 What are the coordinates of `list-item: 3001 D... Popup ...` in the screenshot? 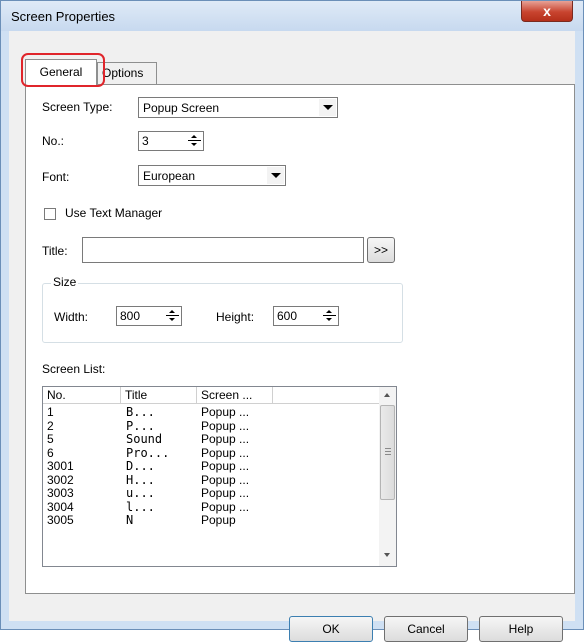 It's located at (211, 466).